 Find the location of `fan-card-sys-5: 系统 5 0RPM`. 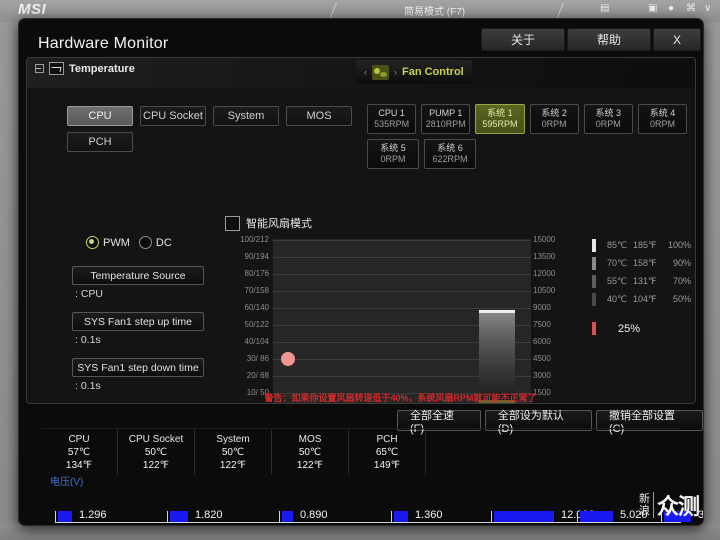

fan-card-sys-5: 系统 5 0RPM is located at coordinates (393, 154).